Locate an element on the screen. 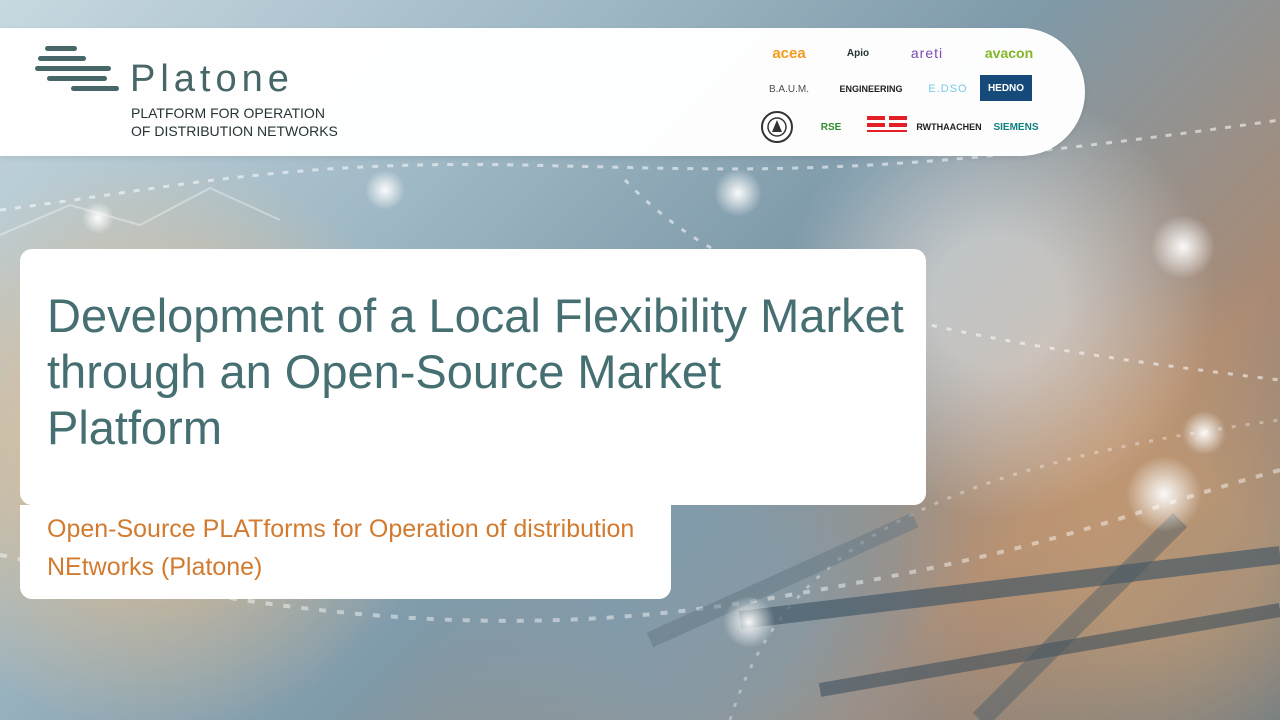  rwth-aachen-logo: RWTHAACHEN is located at coordinates (949, 127).